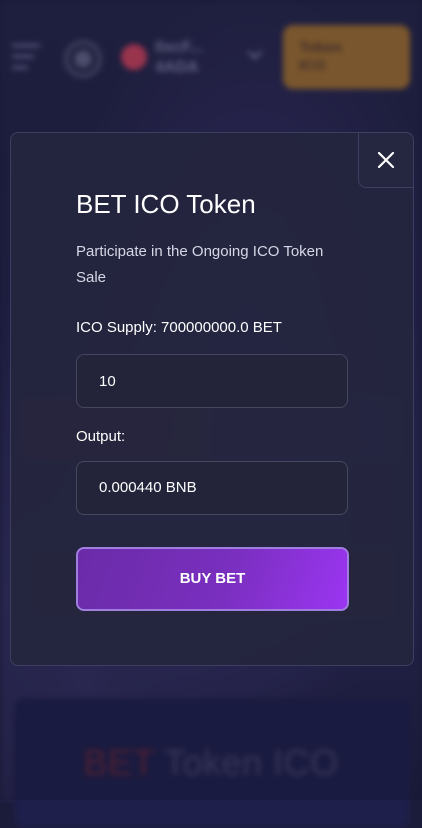 This screenshot has height=828, width=422. Describe the element at coordinates (179, 327) in the screenshot. I see `ico-supply-label: ICO Supply: 700000000.0 BET` at that location.